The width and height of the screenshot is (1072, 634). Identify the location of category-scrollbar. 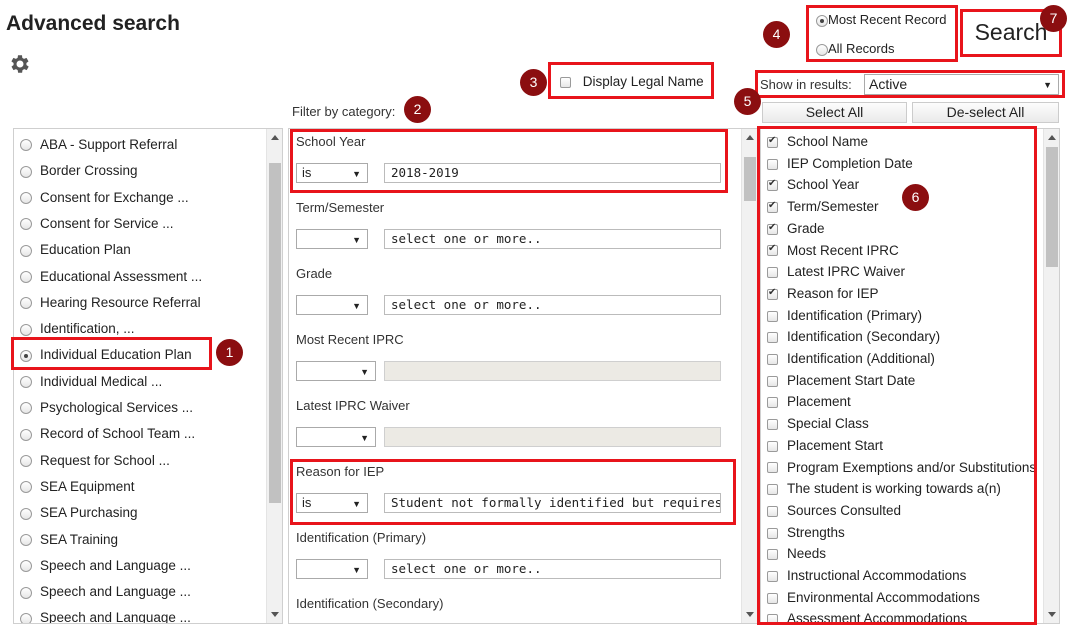
(274, 376).